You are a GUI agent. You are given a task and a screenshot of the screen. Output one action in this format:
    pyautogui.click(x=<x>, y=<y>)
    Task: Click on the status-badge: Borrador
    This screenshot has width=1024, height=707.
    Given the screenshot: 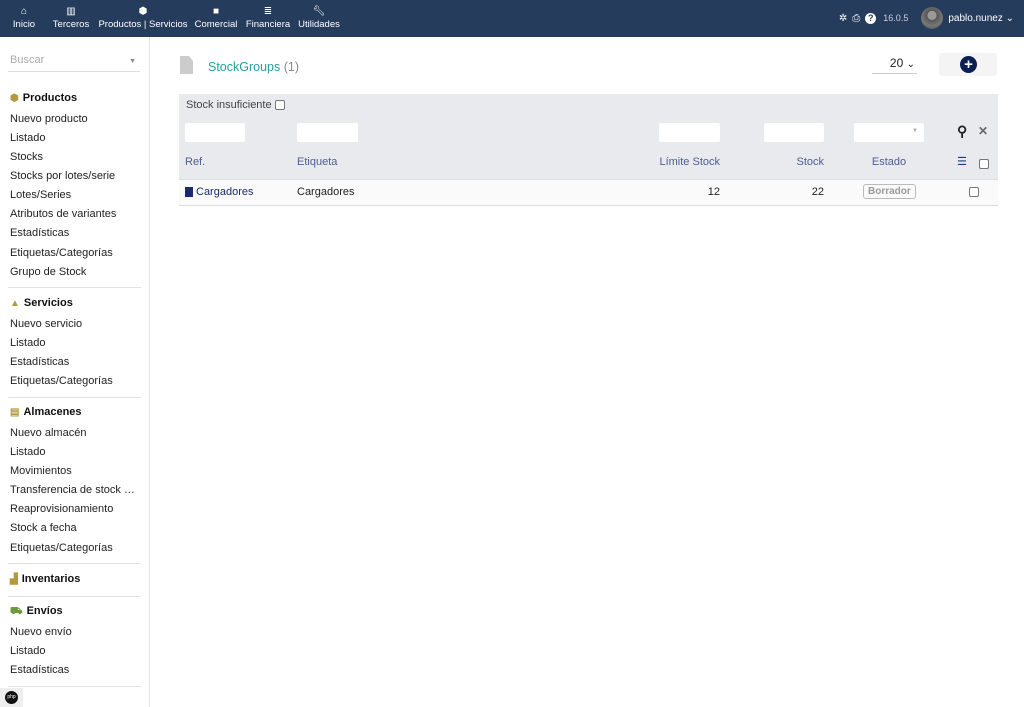 What is the action you would take?
    pyautogui.click(x=889, y=191)
    